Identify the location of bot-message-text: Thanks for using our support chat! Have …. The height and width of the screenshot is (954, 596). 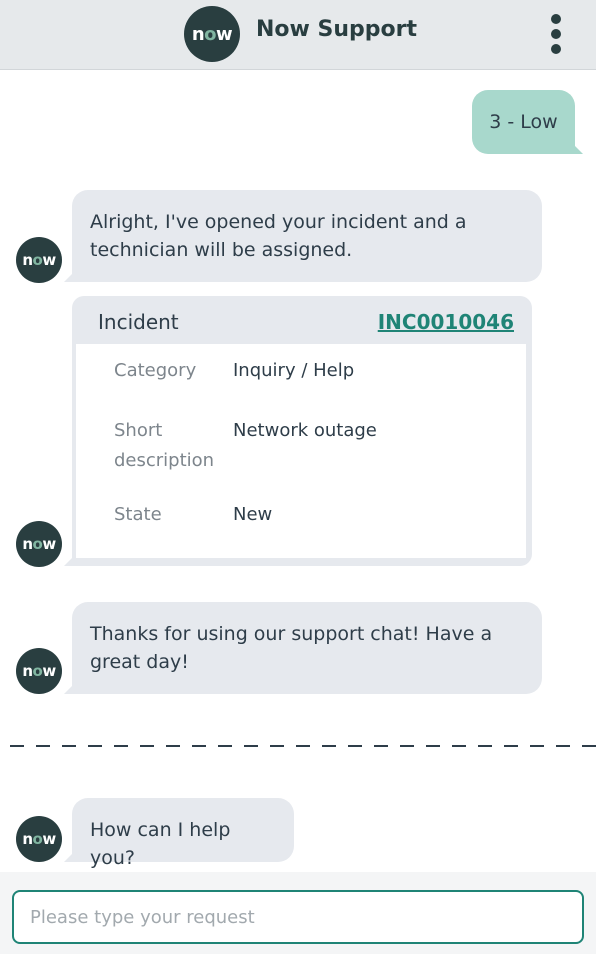
(291, 648).